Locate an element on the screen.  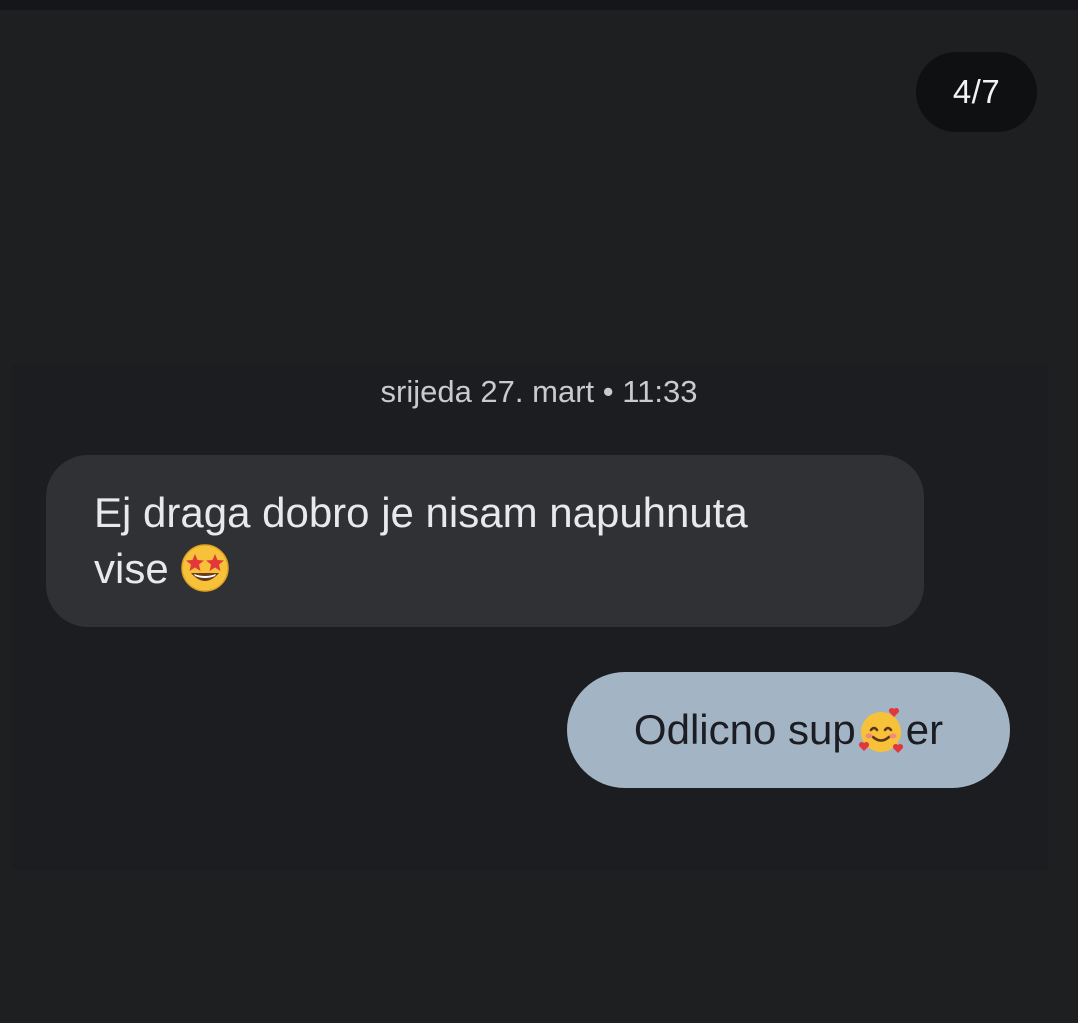
incoming-message-line-1: Ej draga dobro je nisam napuhnuta is located at coordinates (421, 512).